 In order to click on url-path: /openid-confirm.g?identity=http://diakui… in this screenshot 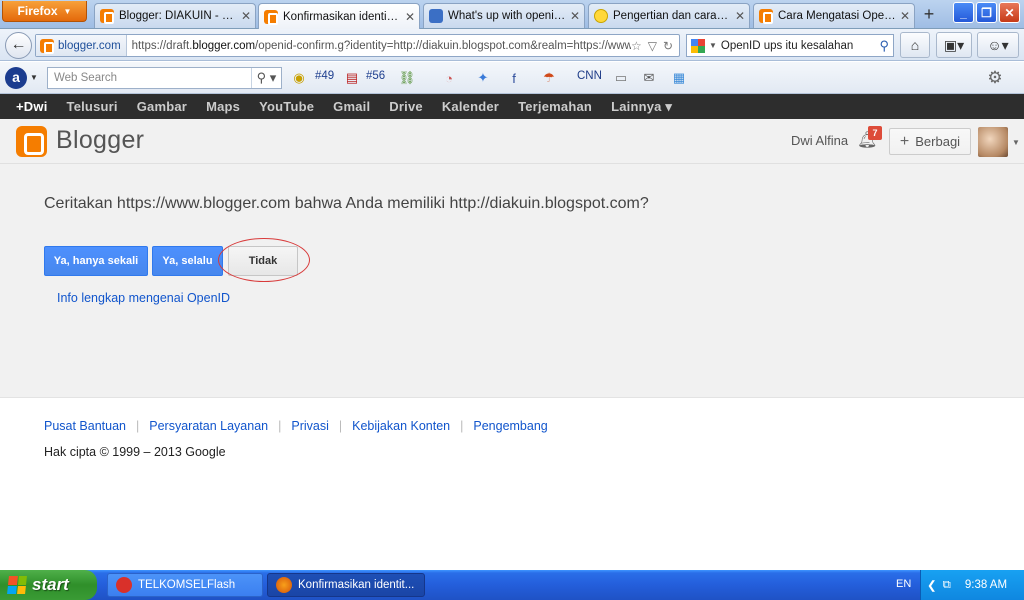, I will do `click(443, 45)`.